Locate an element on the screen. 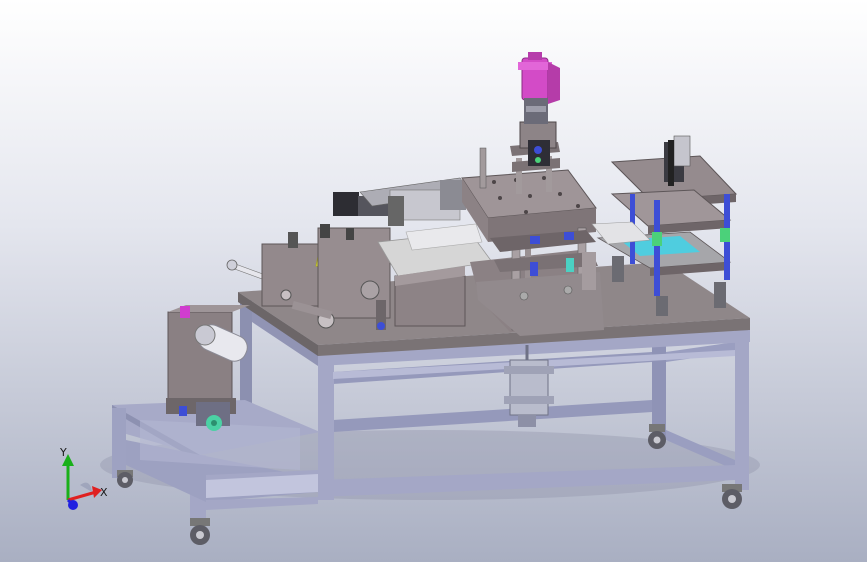 This screenshot has width=867, height=562. z-axis-dot-icon is located at coordinates (73, 505).